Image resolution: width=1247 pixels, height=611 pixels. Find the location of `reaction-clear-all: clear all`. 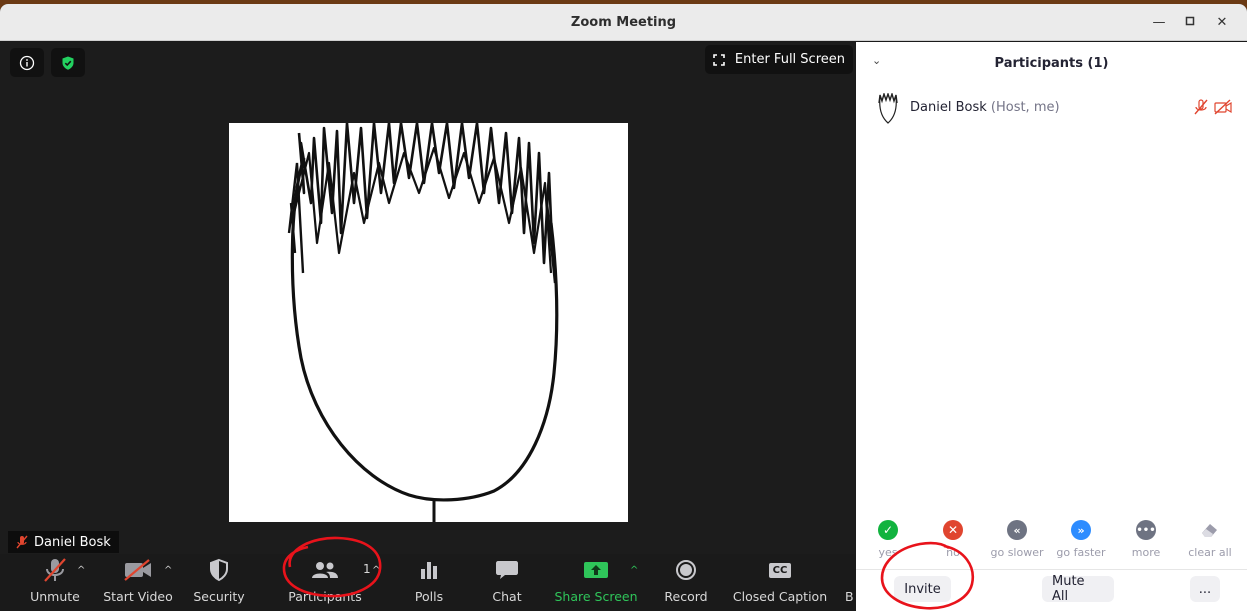

reaction-clear-all: clear all is located at coordinates (1210, 539).